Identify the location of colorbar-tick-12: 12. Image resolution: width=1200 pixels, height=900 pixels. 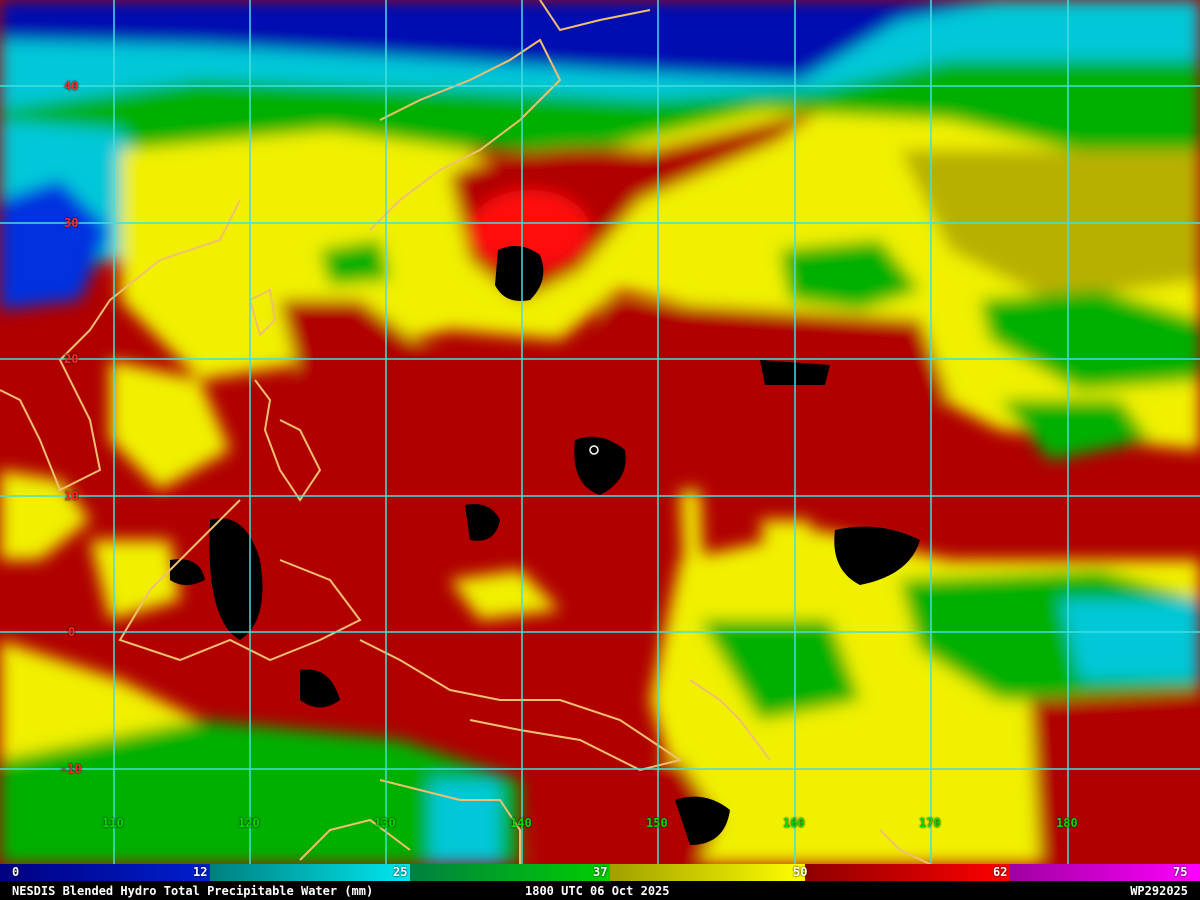
(200, 872).